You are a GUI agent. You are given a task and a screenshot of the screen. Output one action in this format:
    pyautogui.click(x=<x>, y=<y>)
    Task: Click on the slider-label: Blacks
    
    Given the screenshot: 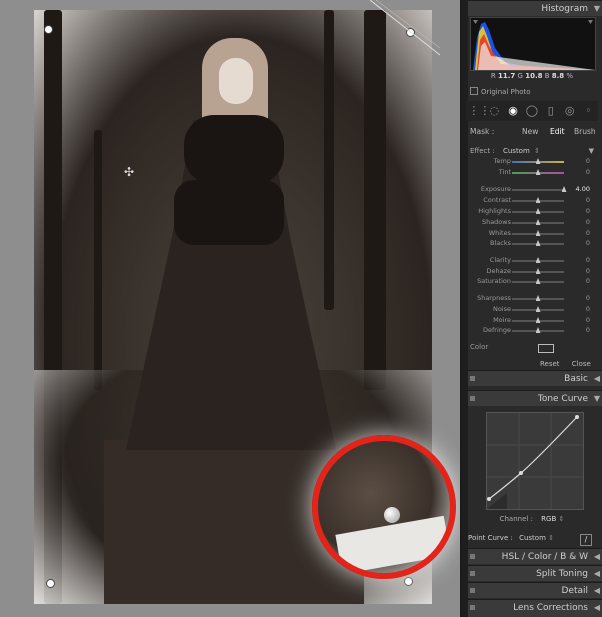 What is the action you would take?
    pyautogui.click(x=500, y=243)
    